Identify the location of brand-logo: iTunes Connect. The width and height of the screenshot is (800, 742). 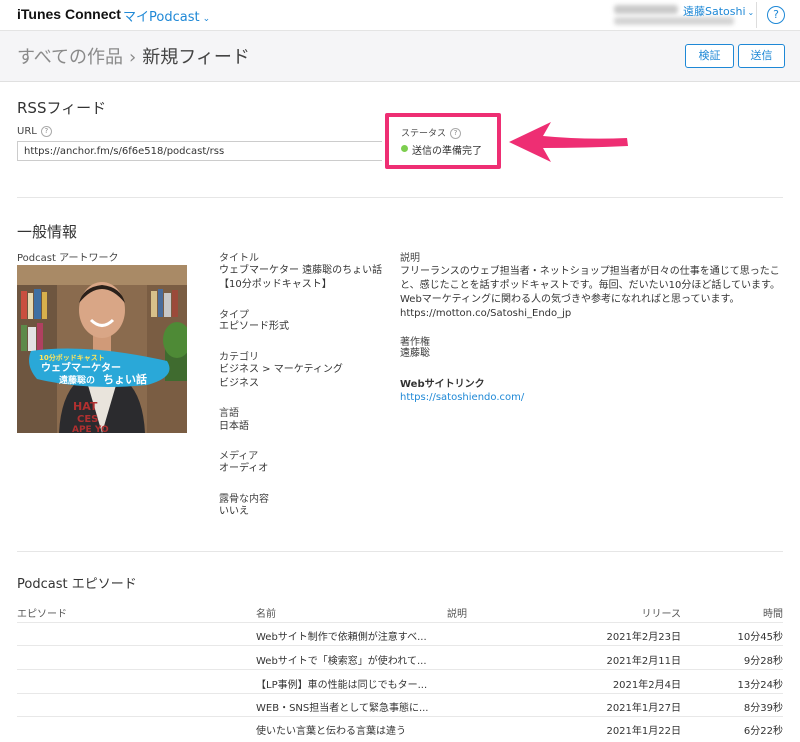
(69, 14).